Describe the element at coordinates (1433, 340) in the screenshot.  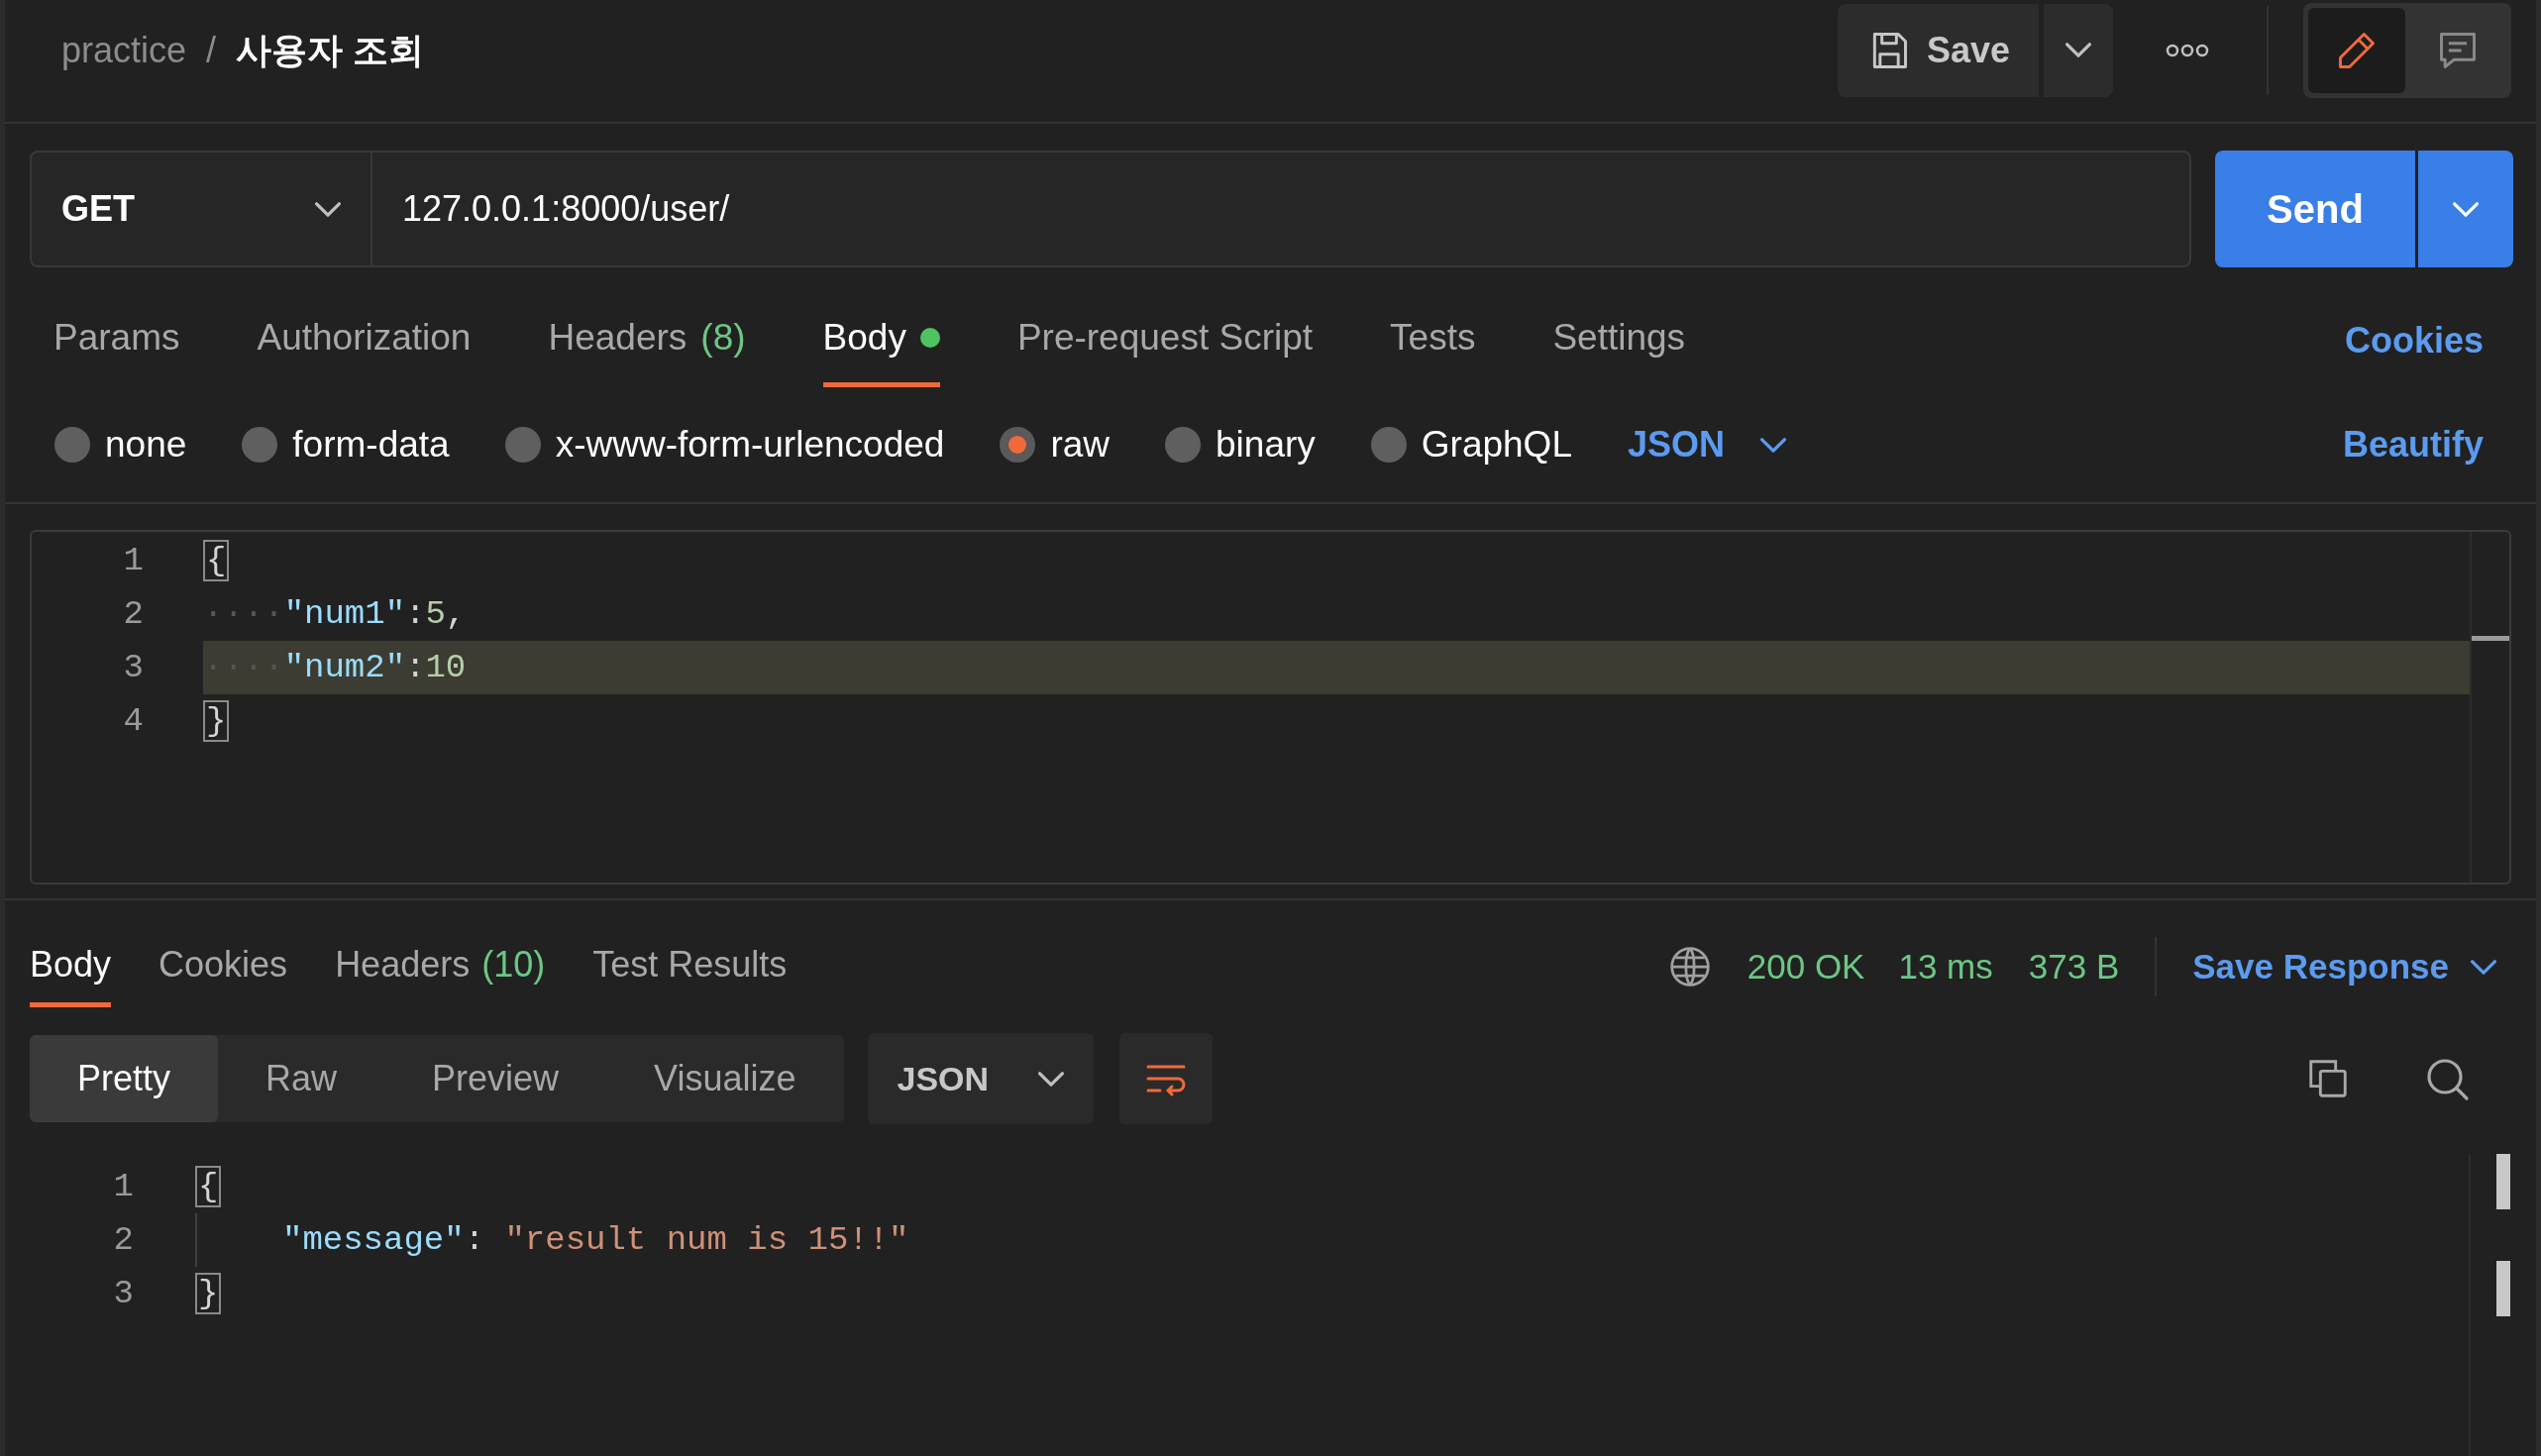
I see `request-tab: Tests` at that location.